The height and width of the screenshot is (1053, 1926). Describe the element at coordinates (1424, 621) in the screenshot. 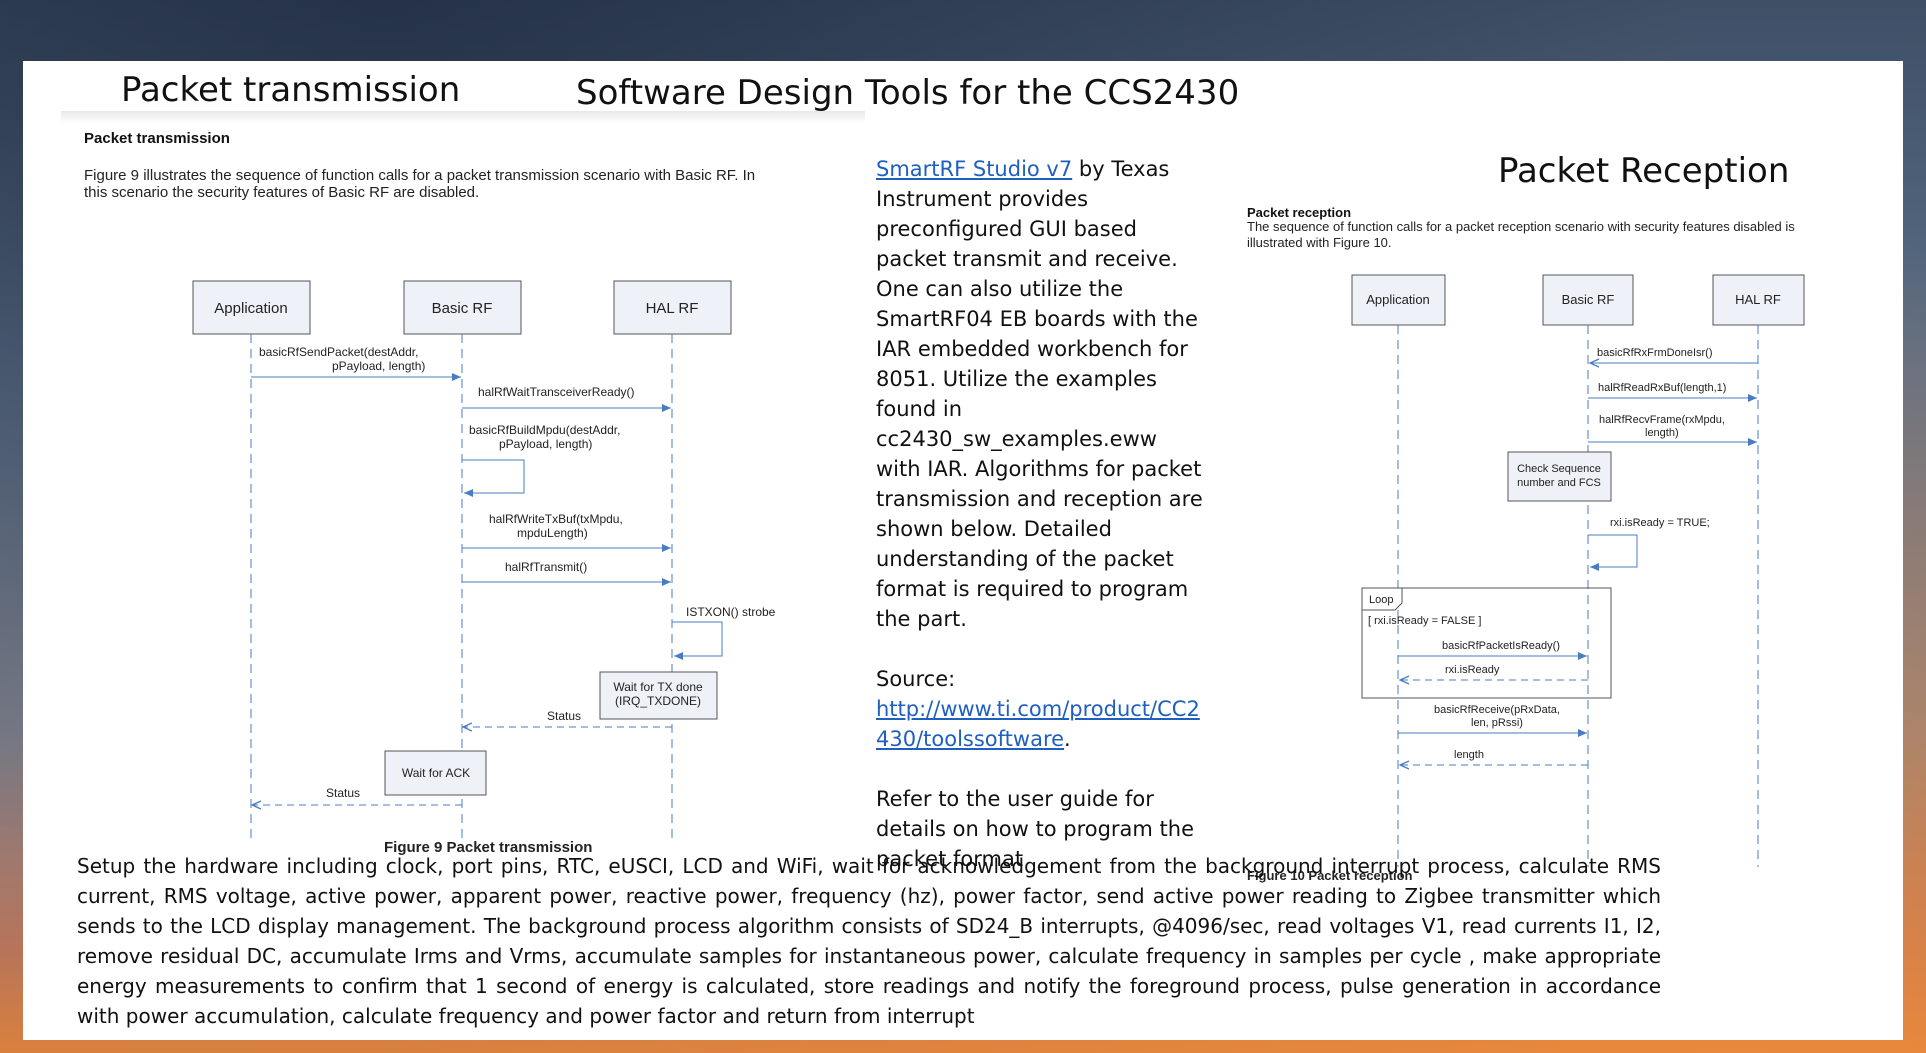

I see `rx-loop-guard: [ rxi.isReady = FALSE ]` at that location.